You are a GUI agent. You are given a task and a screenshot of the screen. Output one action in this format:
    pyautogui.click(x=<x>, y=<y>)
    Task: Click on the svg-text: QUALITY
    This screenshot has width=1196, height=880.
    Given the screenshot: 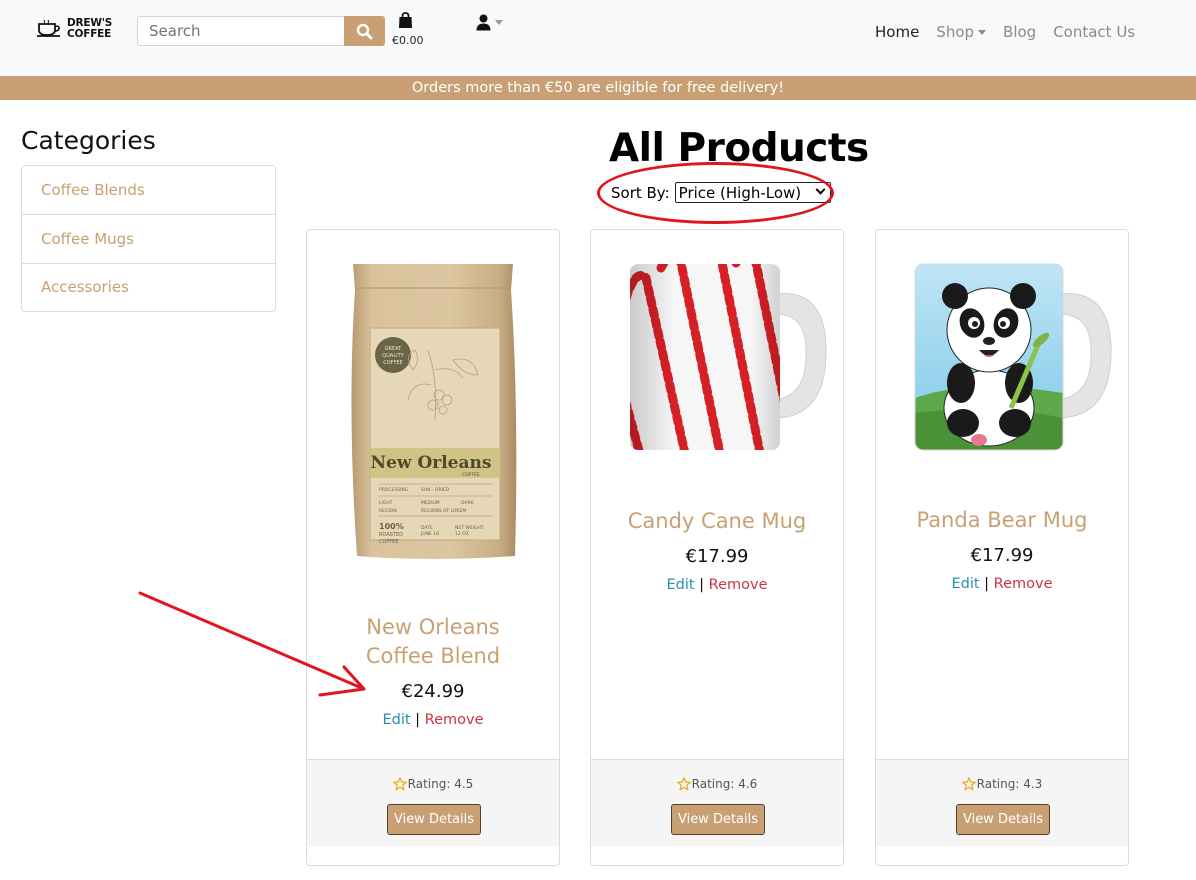 What is the action you would take?
    pyautogui.click(x=393, y=356)
    